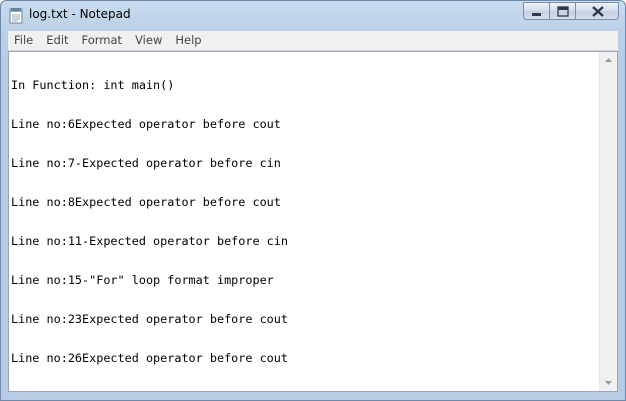 Image resolution: width=626 pixels, height=401 pixels. Describe the element at coordinates (16, 15) in the screenshot. I see `notepad-icon` at that location.